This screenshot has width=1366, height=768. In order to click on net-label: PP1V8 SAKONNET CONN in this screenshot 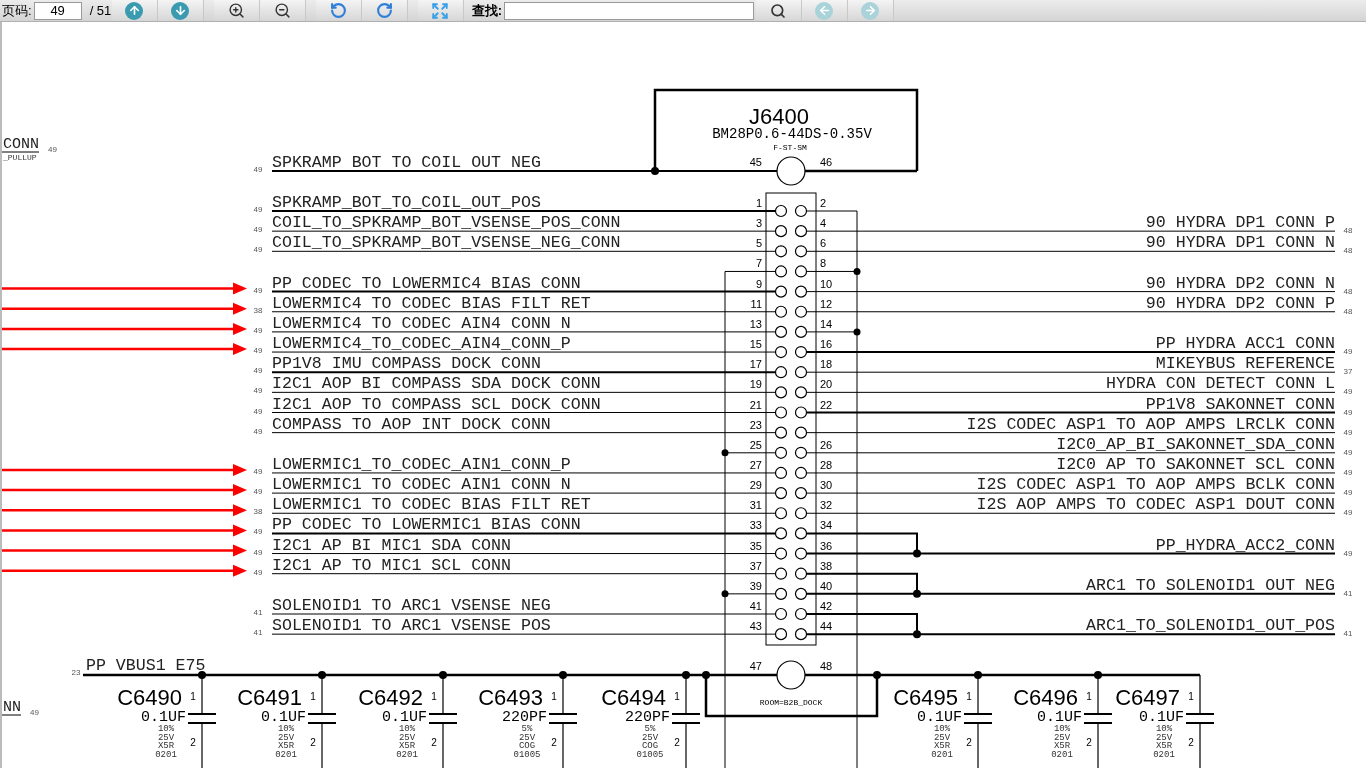, I will do `click(1240, 404)`.